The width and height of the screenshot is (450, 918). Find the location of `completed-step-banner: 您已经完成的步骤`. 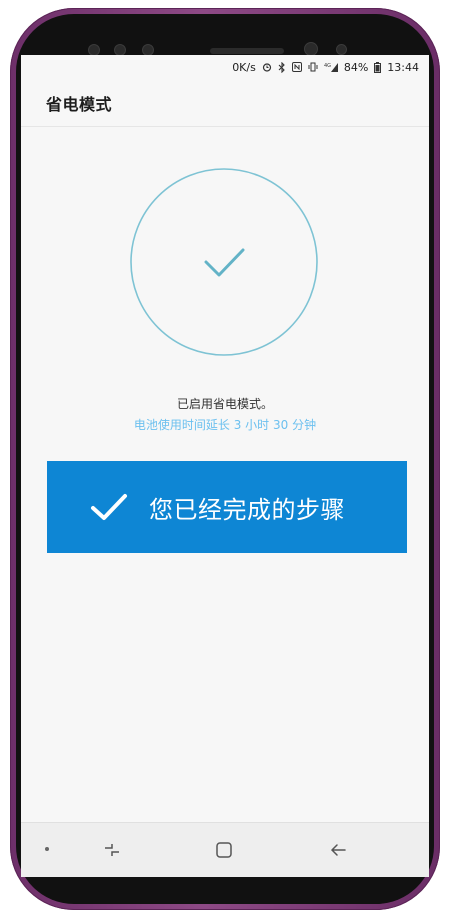

completed-step-banner: 您已经完成的步骤 is located at coordinates (227, 507).